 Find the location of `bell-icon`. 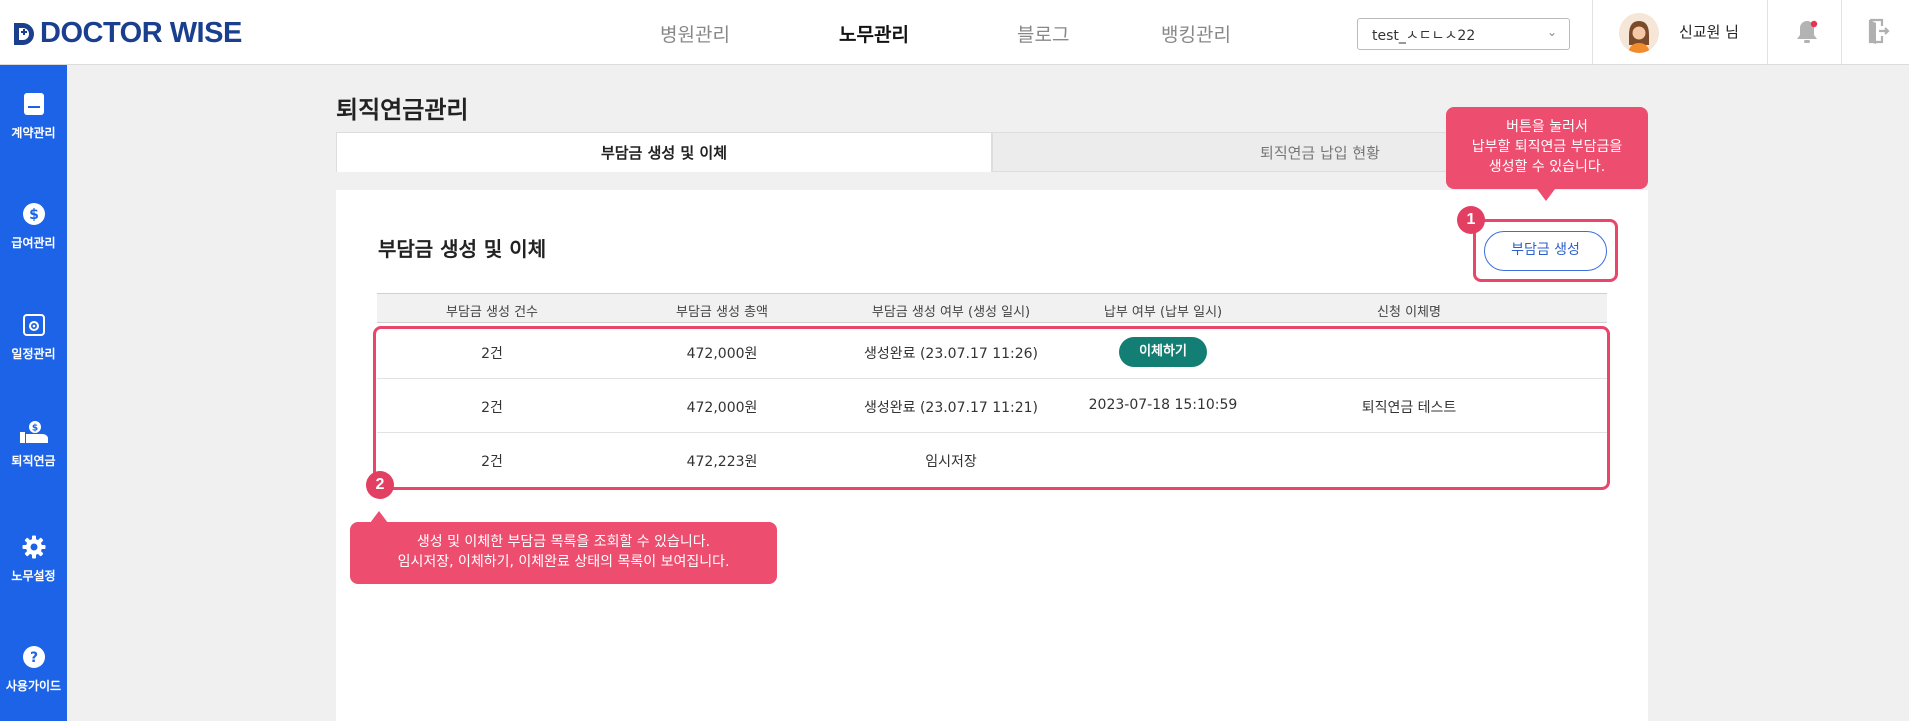

bell-icon is located at coordinates (1807, 32).